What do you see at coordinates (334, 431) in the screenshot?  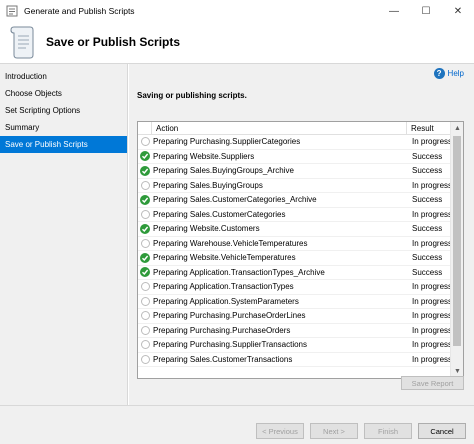 I see `next-button: Next >` at bounding box center [334, 431].